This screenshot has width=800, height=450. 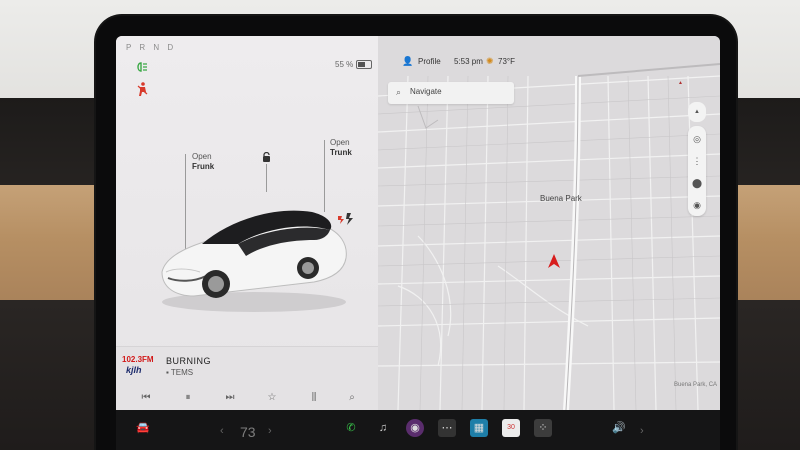 I want to click on equalizer-icon: ⫼, so click(x=314, y=398).